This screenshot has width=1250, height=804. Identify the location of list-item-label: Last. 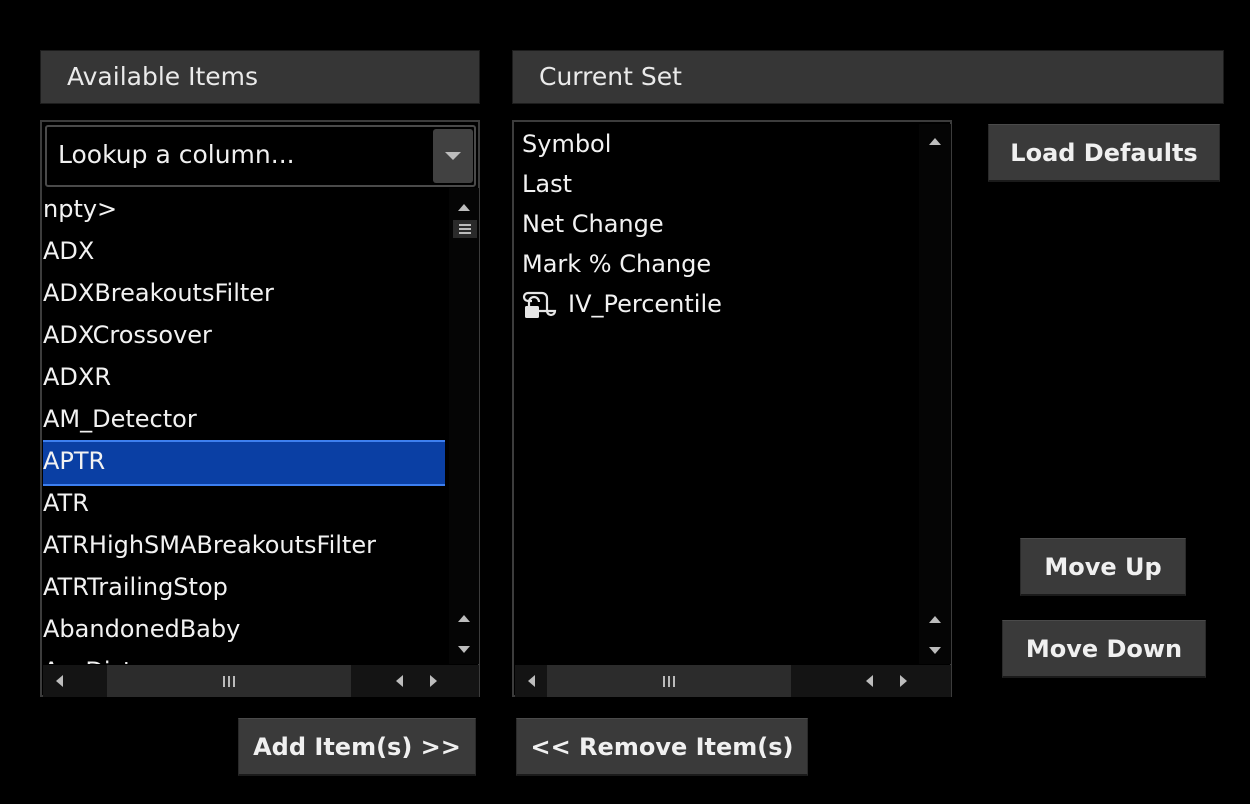
(547, 184).